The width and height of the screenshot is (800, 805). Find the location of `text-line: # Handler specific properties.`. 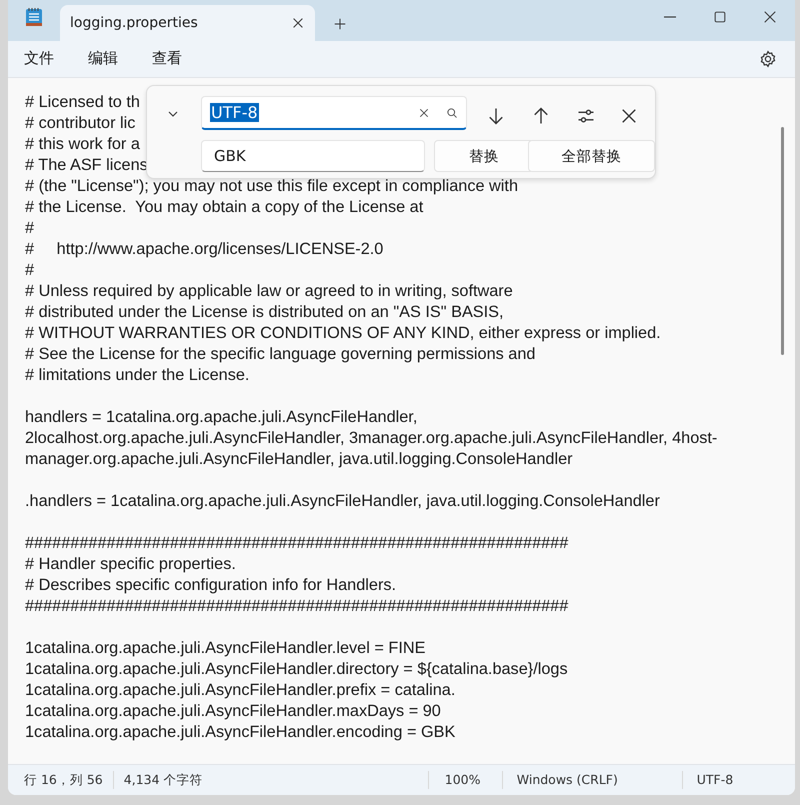

text-line: # Handler specific properties. is located at coordinates (130, 565).